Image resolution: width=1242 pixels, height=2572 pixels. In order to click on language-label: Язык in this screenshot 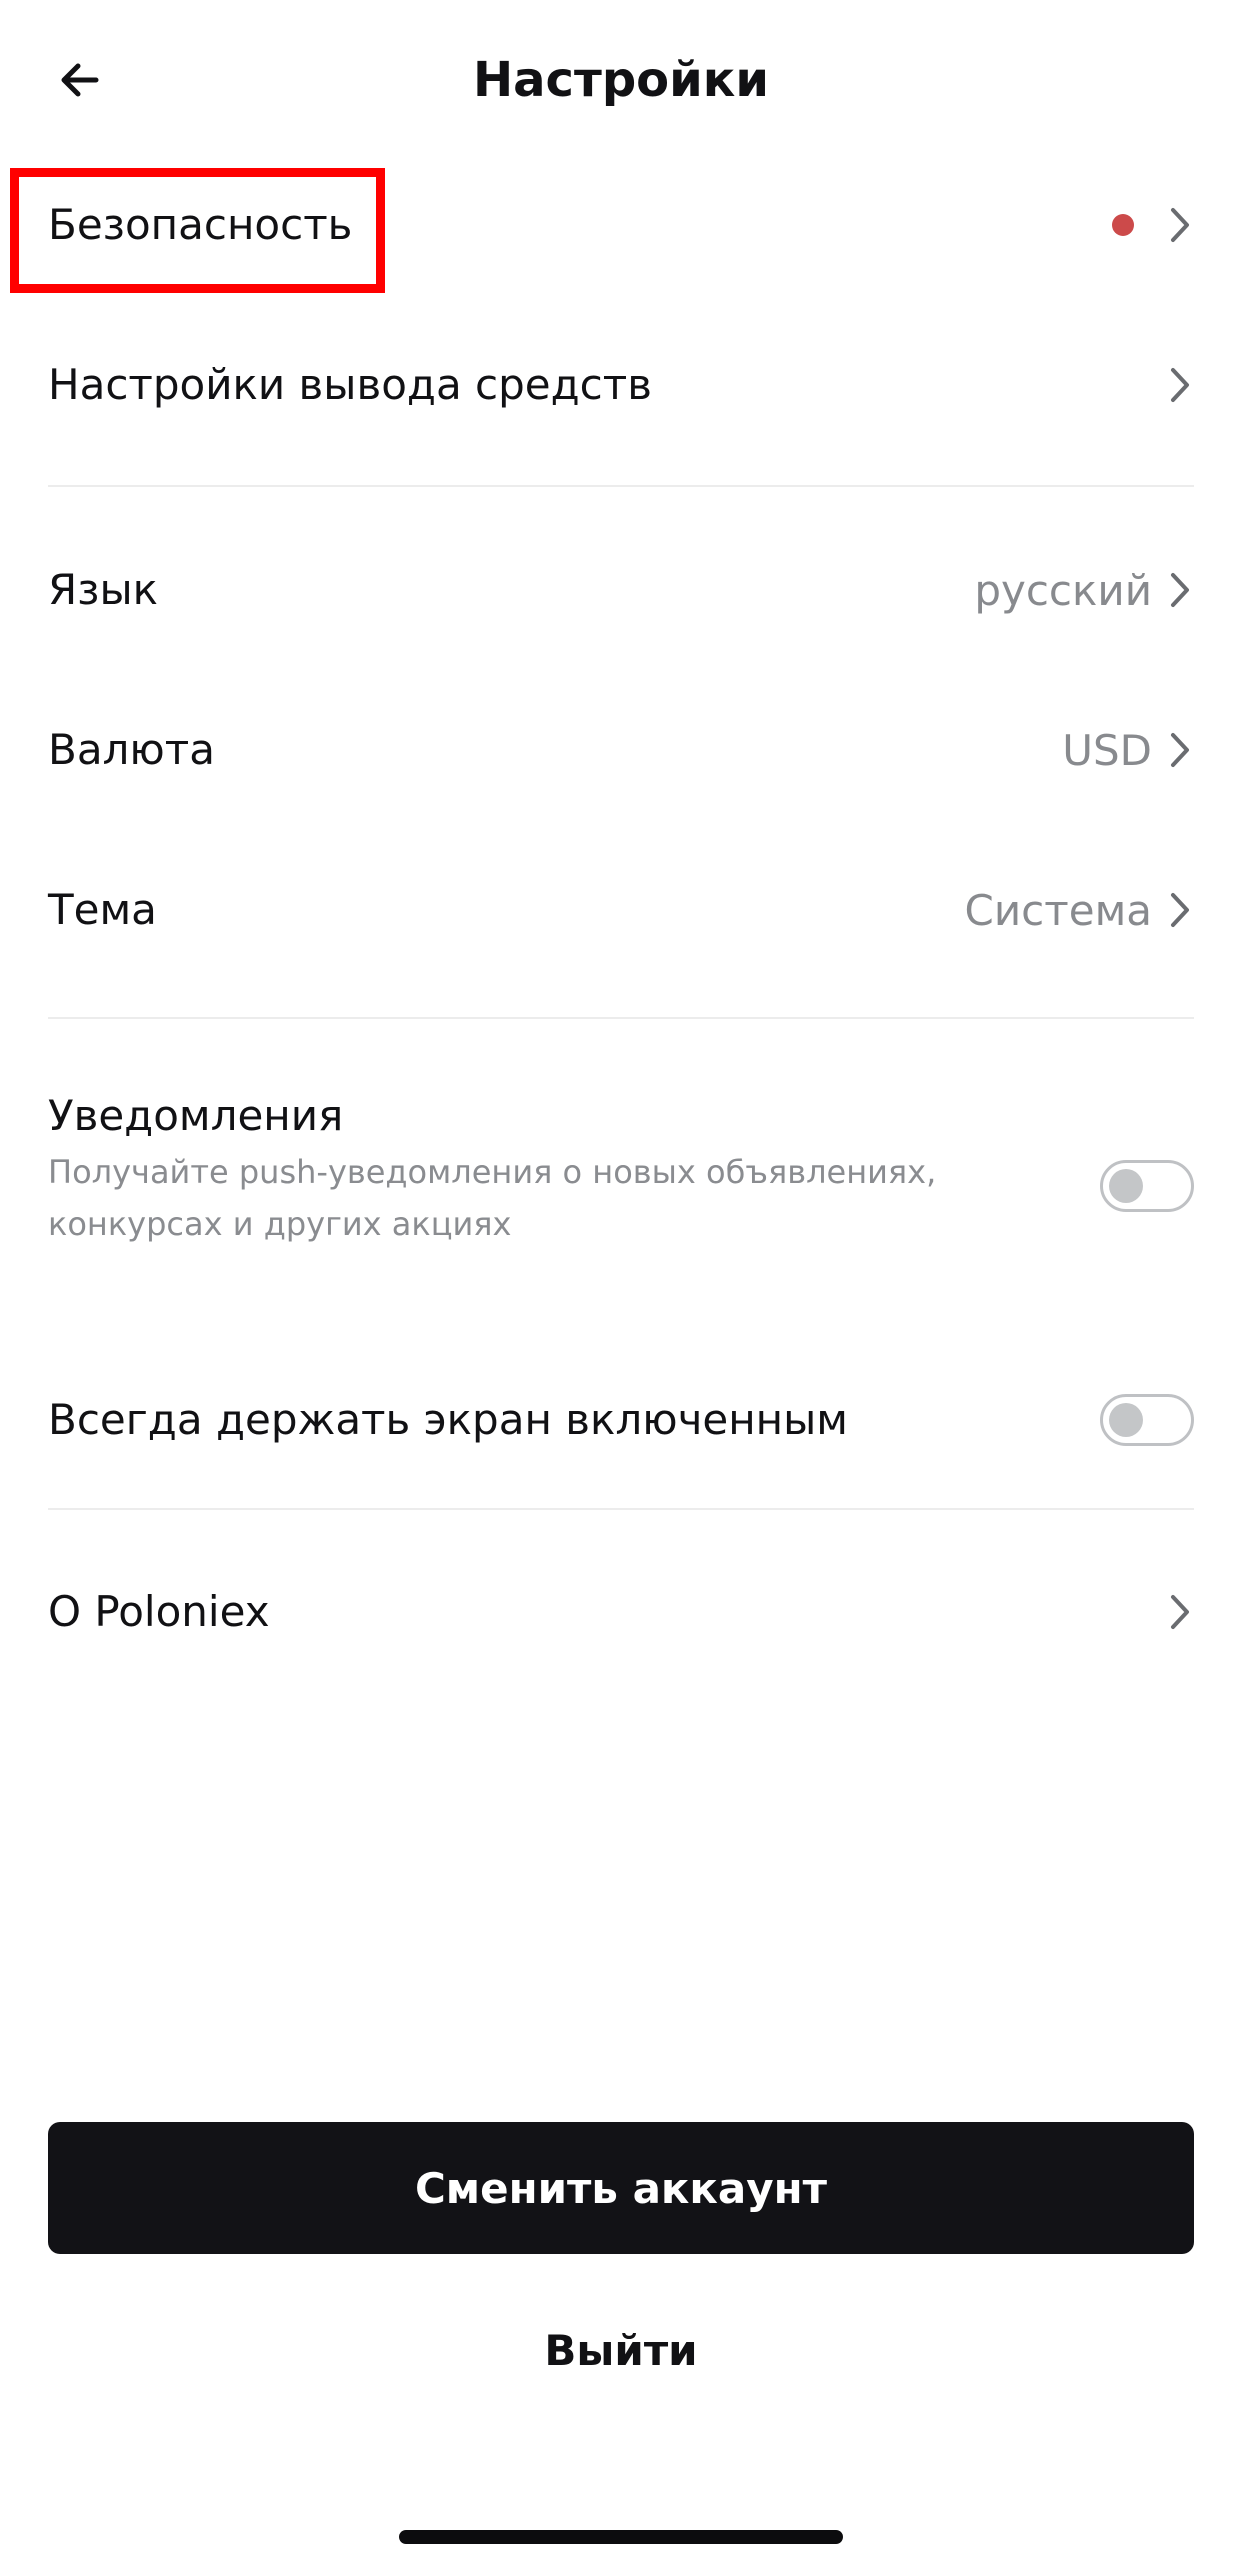, I will do `click(103, 589)`.